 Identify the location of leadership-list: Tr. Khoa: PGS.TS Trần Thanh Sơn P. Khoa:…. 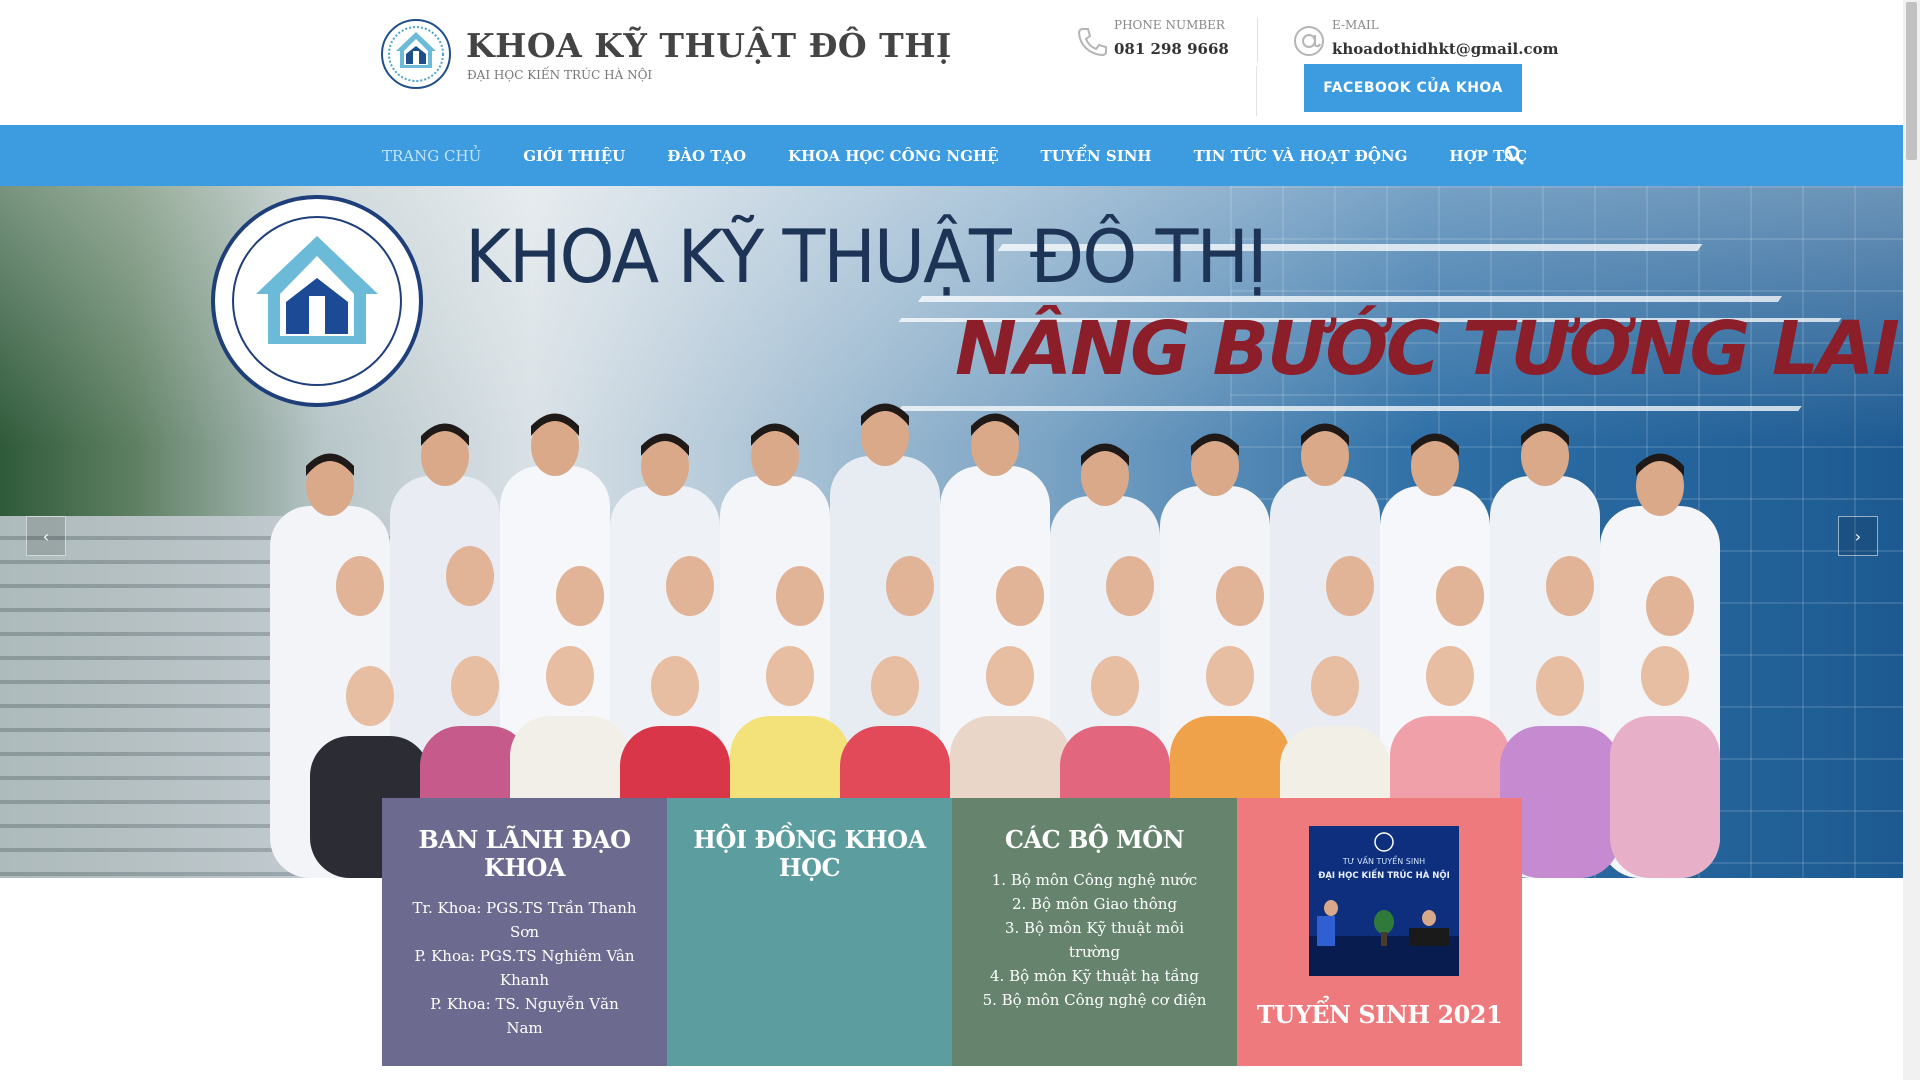
(524, 968).